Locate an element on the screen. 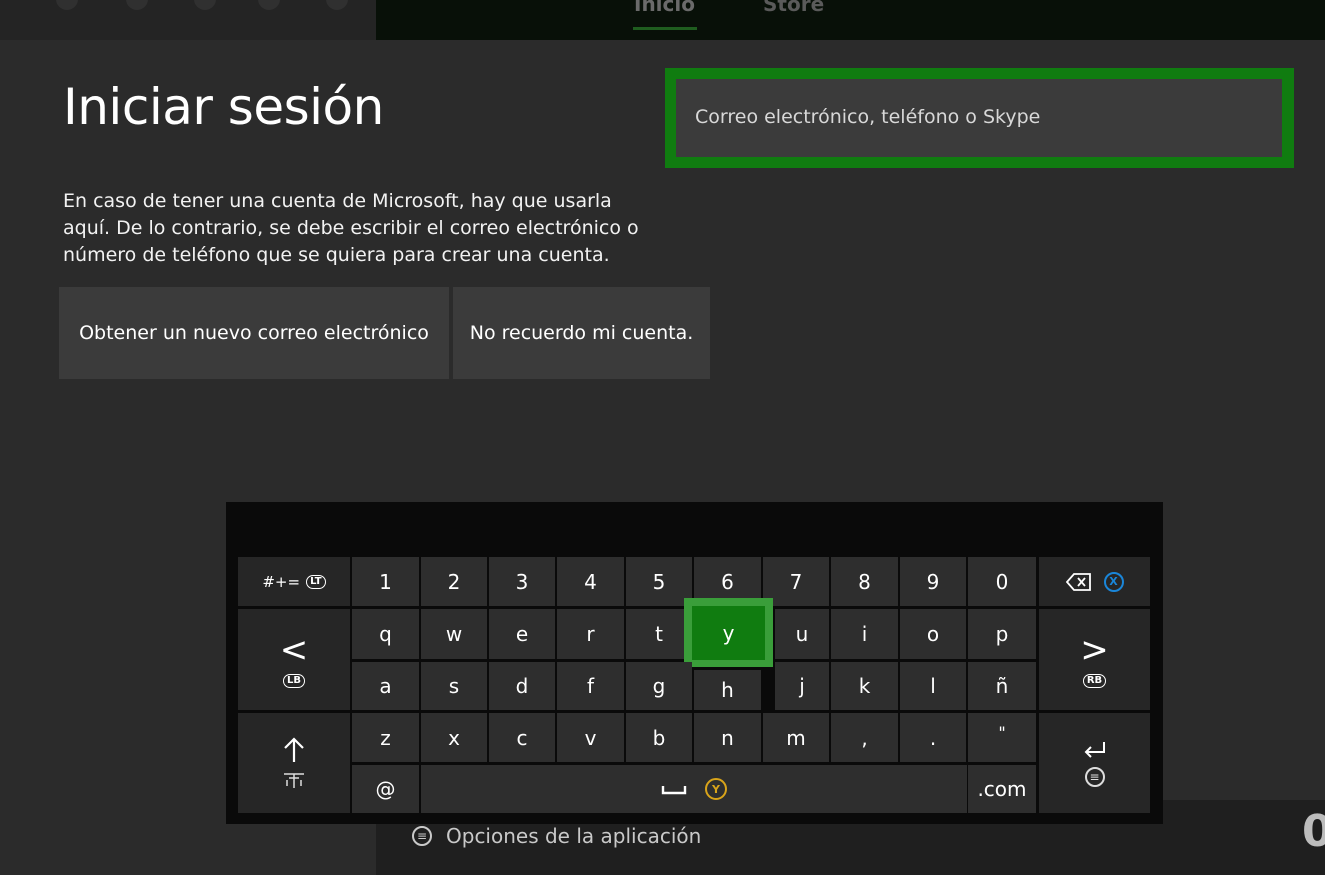  key-comma: , is located at coordinates (864, 737).